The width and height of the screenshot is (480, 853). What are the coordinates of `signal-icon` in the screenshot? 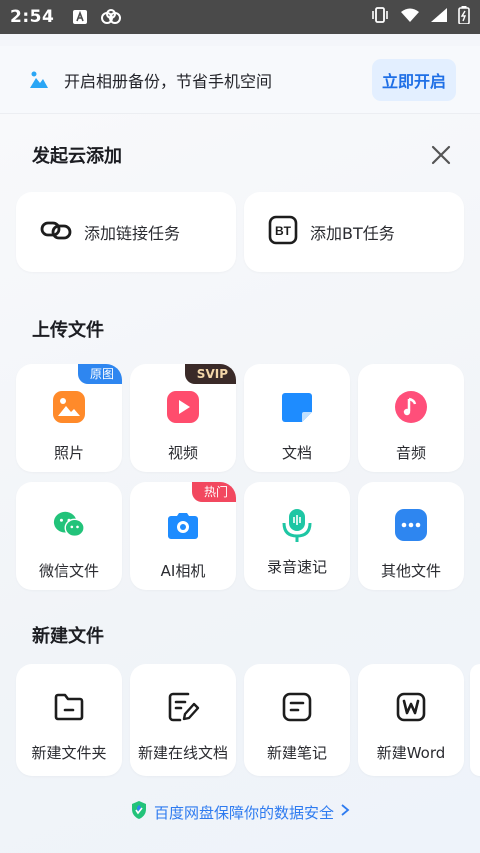 It's located at (439, 17).